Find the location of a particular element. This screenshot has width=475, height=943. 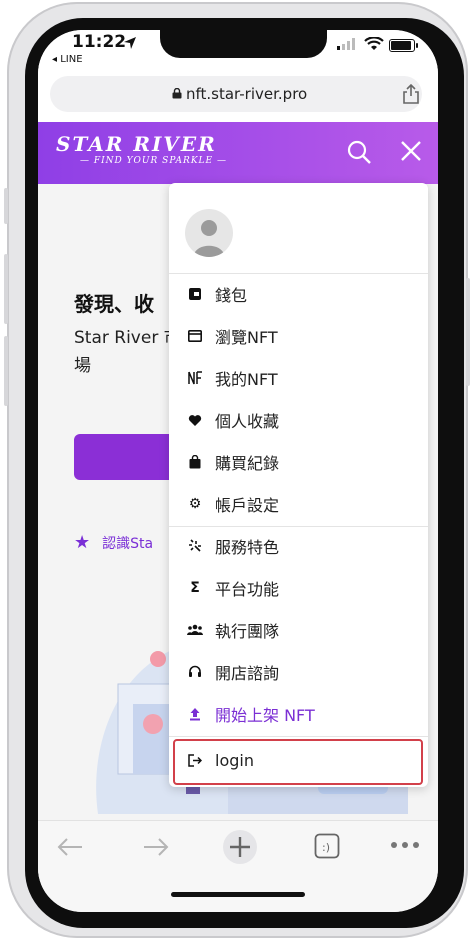

new-tab-plus-icon is located at coordinates (240, 847).